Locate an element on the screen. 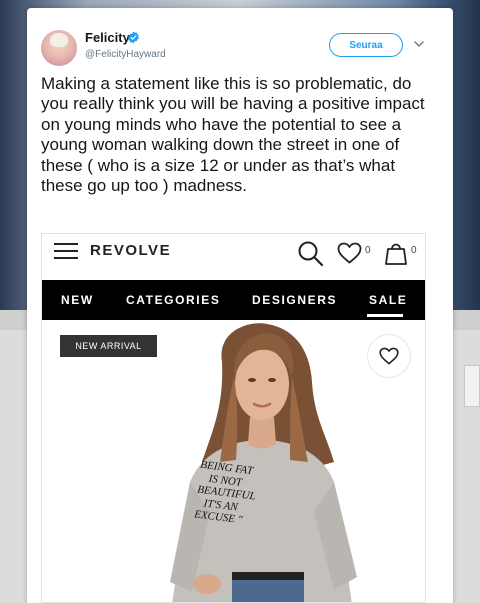  background-button is located at coordinates (472, 386).